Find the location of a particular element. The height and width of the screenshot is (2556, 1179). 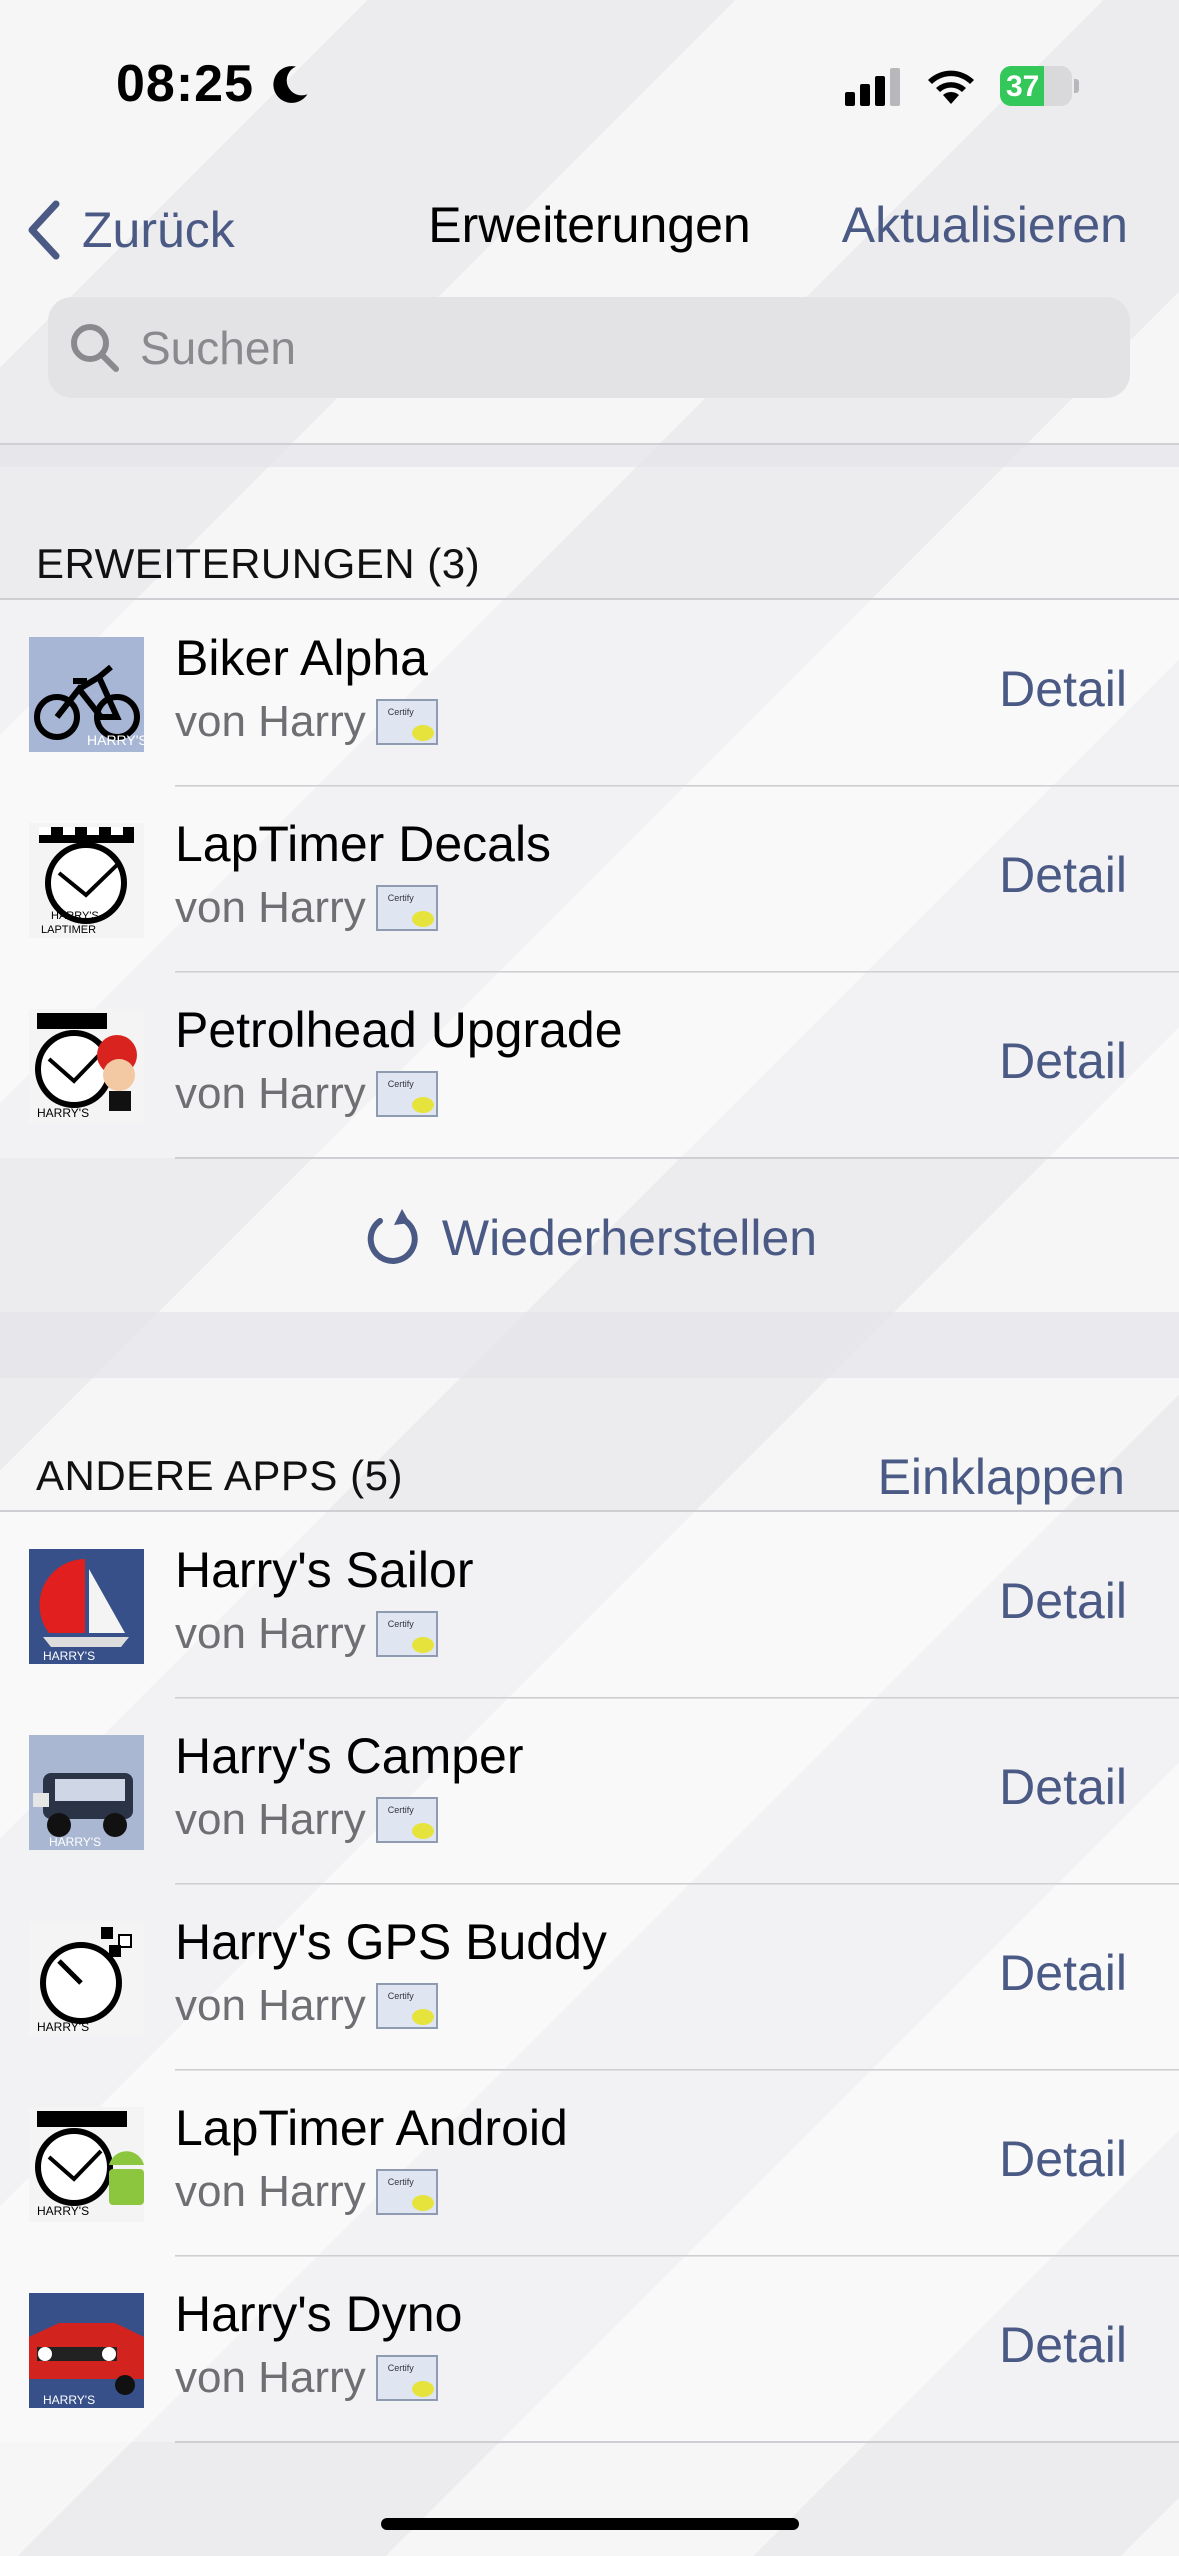

cellular-signal-icon is located at coordinates (872, 87).